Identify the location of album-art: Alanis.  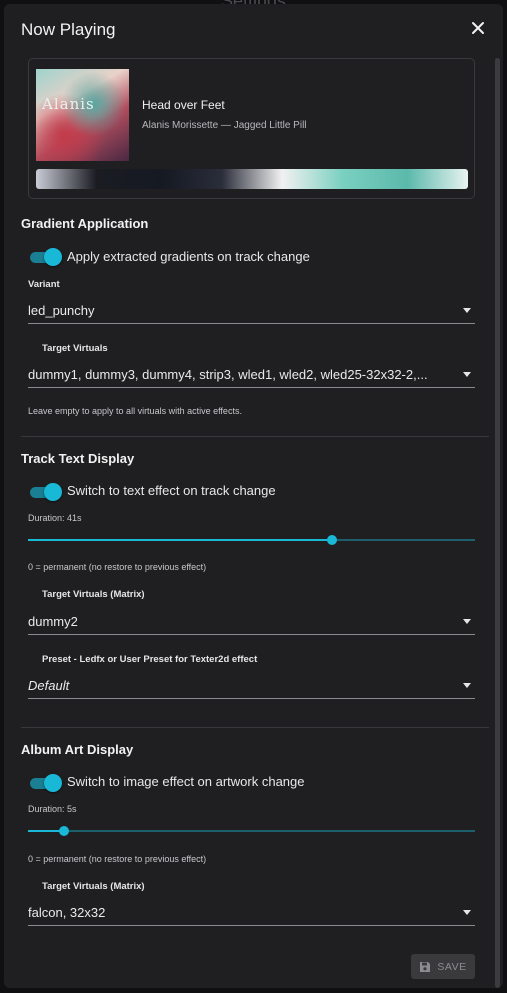
(82, 115).